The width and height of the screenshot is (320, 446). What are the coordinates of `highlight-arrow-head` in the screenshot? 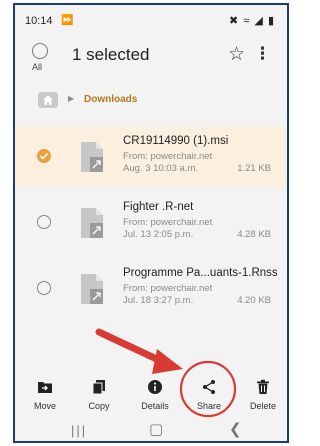 It's located at (167, 361).